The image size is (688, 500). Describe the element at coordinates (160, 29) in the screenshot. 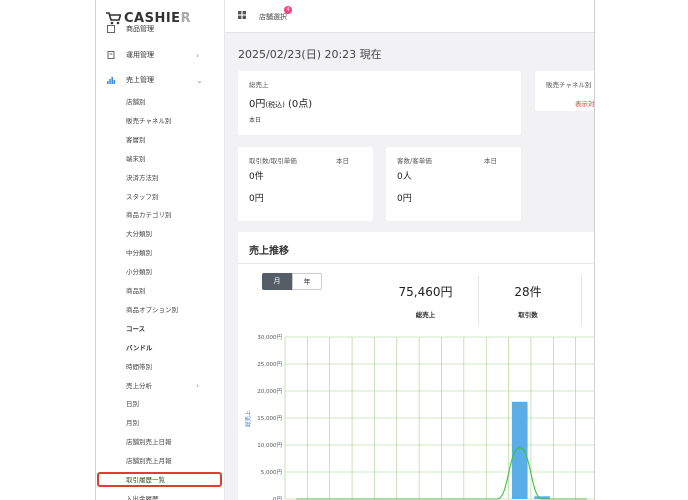

I see `sidebar-item-product: 商品管理` at that location.